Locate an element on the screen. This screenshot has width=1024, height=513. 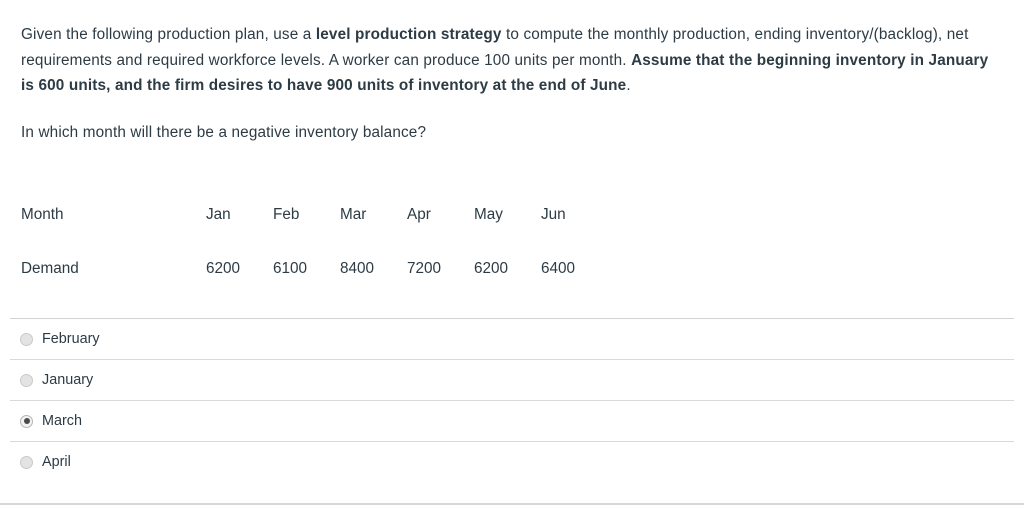
bold-text-run: level production strategy is located at coordinates (408, 34).